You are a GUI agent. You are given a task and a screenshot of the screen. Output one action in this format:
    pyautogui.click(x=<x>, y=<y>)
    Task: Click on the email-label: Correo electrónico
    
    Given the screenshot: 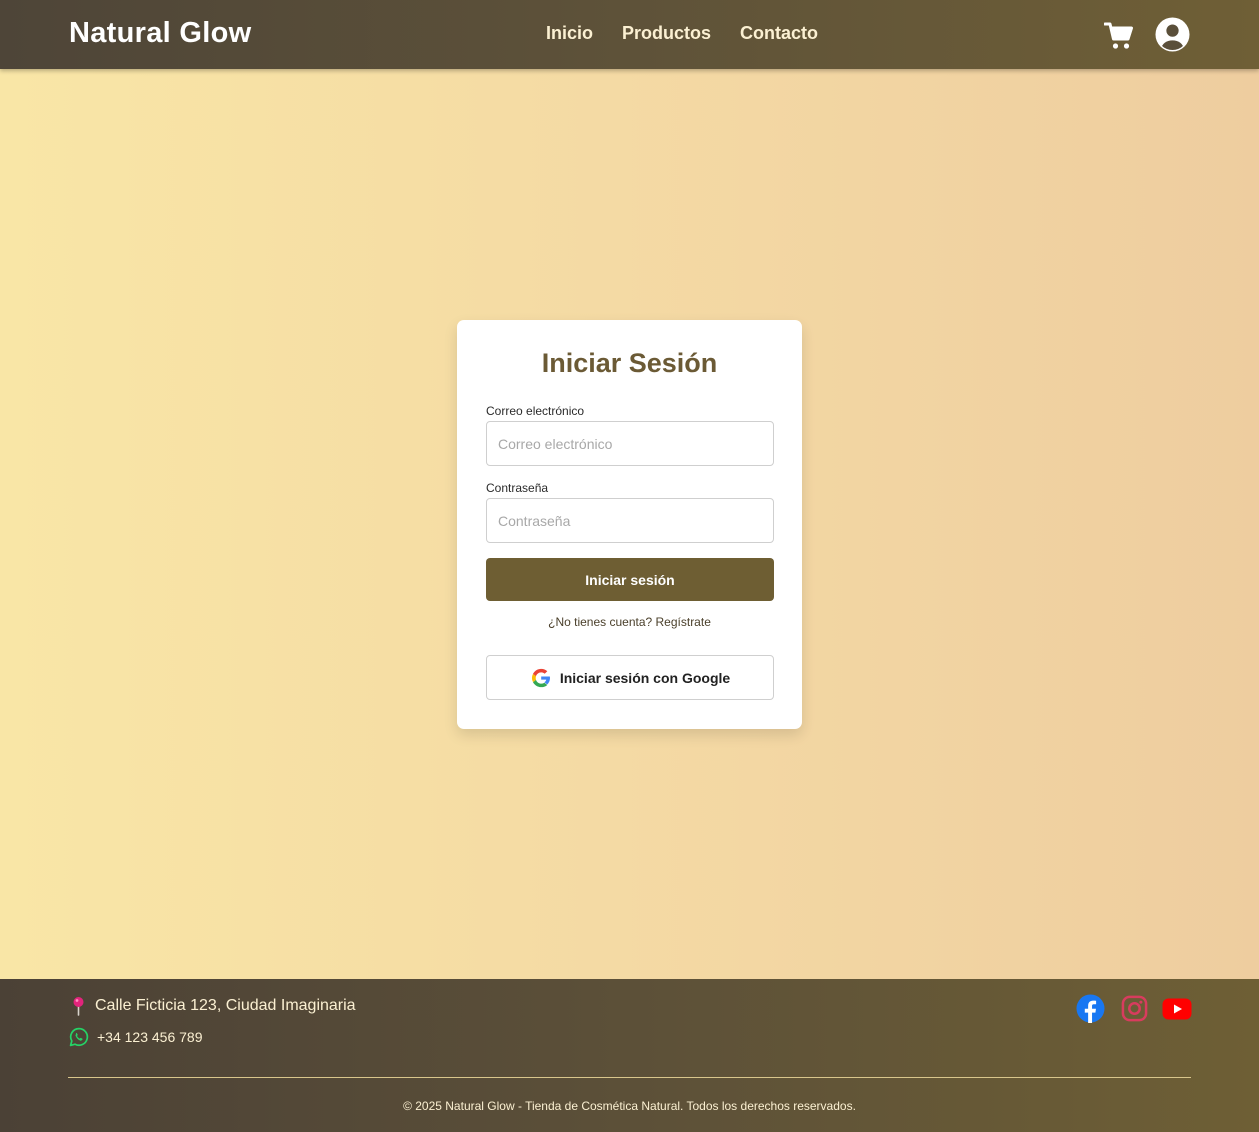 What is the action you would take?
    pyautogui.click(x=535, y=411)
    